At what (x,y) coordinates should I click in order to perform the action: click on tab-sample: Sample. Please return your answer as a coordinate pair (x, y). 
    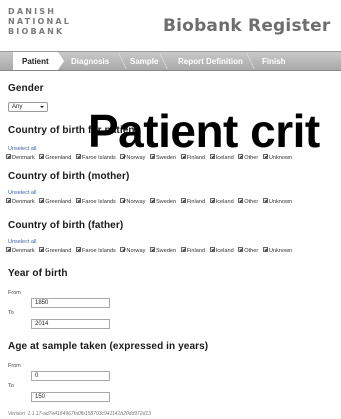
    Looking at the image, I should click on (144, 61).